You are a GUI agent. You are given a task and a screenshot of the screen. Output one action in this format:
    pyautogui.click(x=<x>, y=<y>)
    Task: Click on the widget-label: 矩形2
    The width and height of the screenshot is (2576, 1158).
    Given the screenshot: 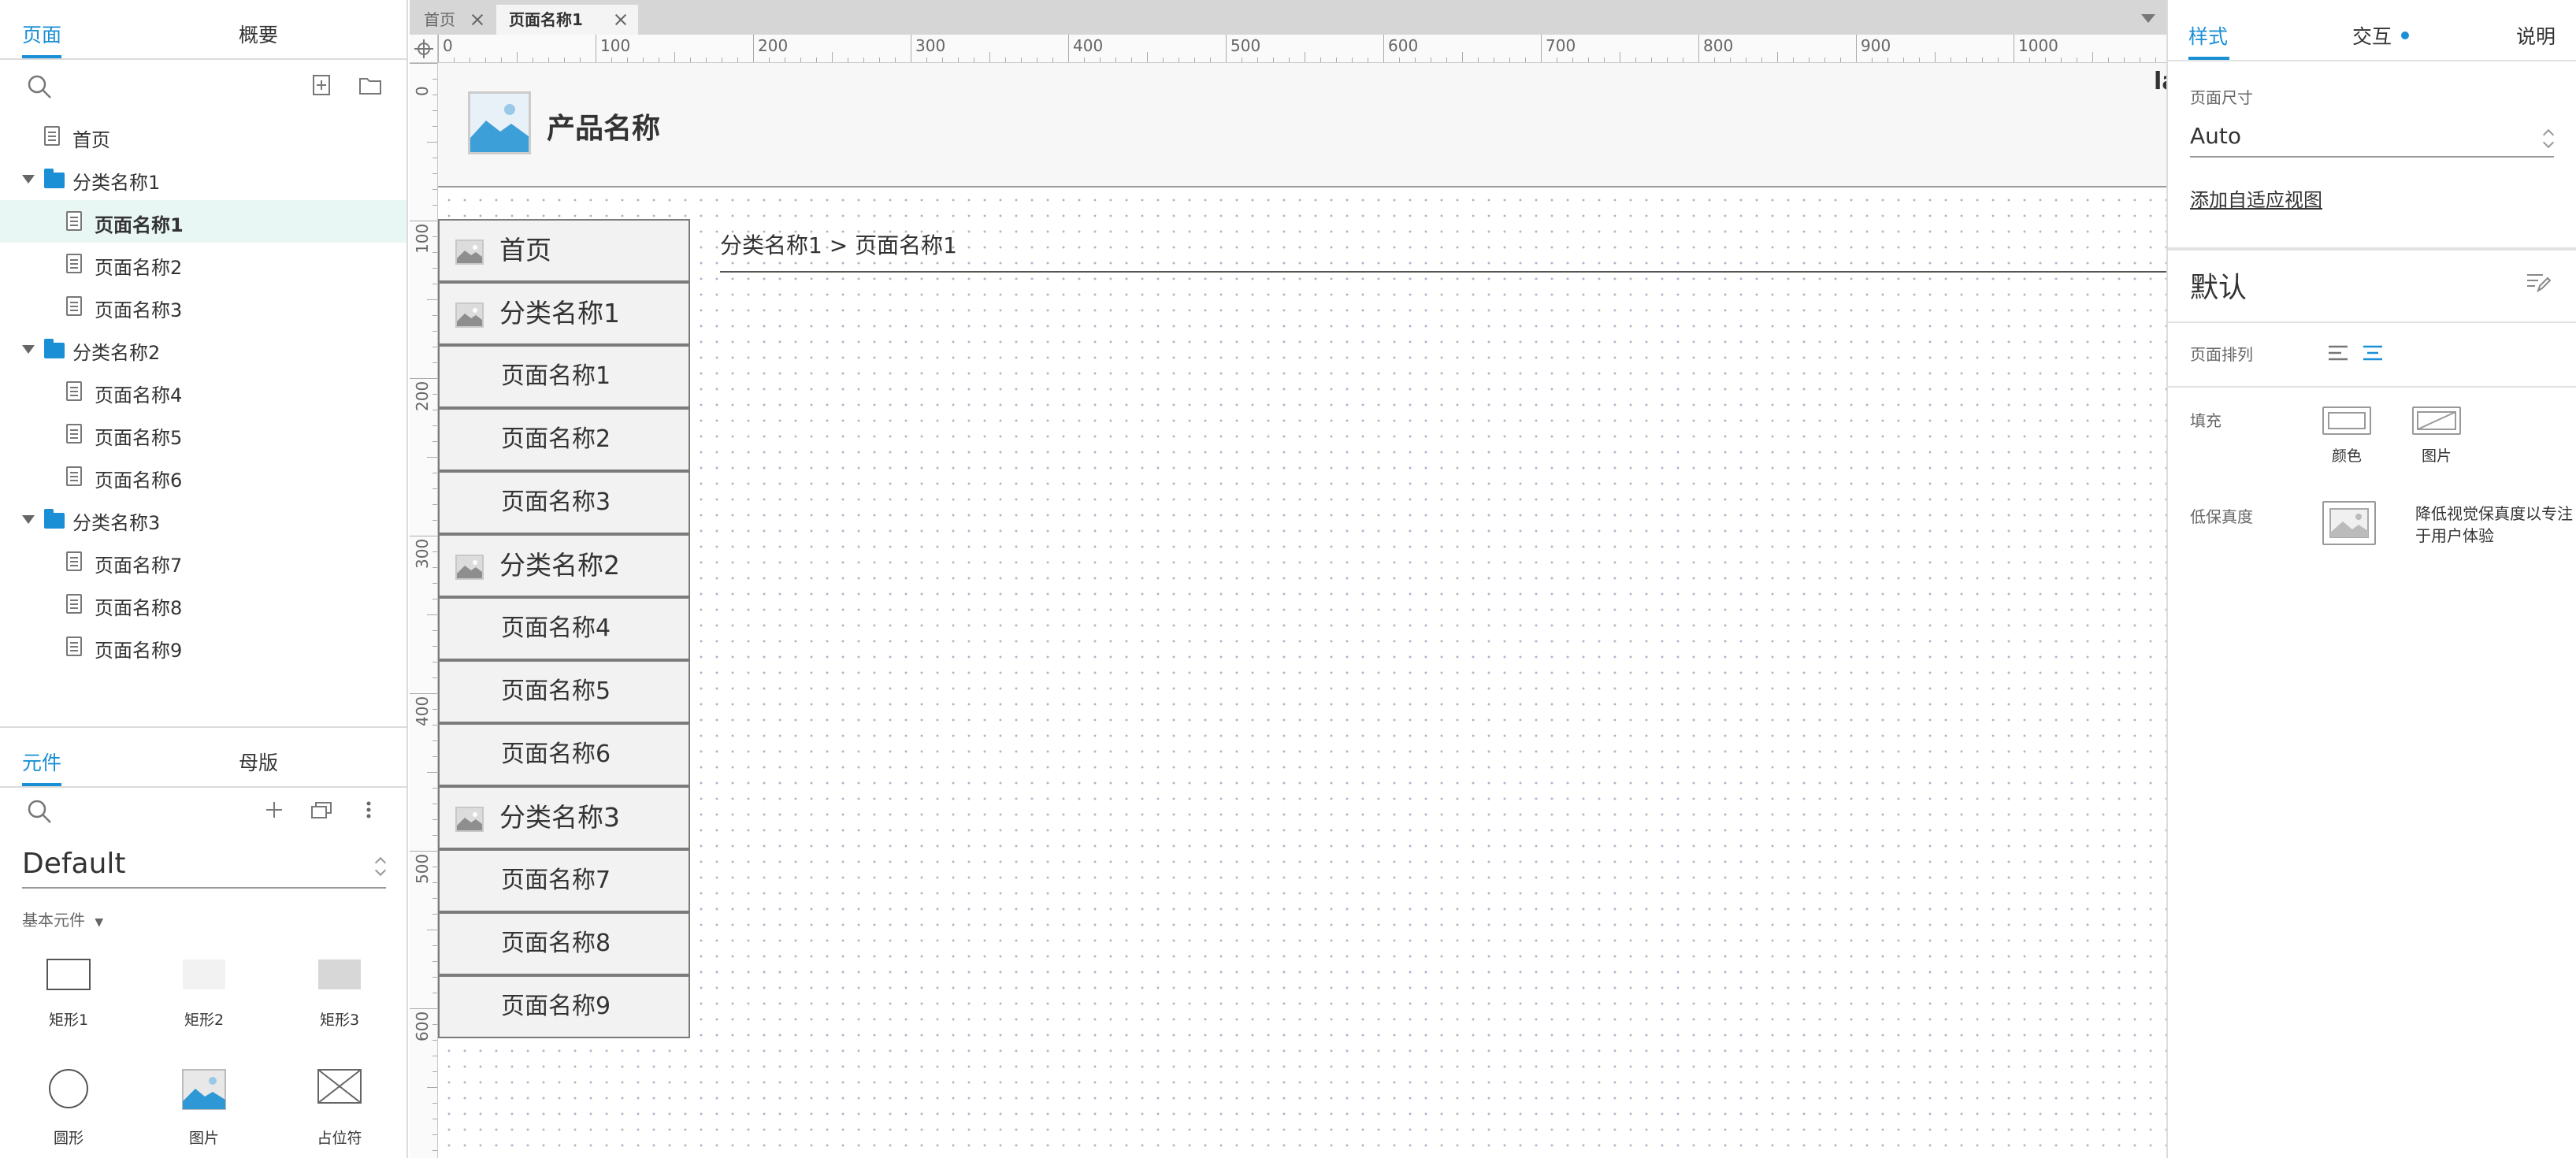 What is the action you would take?
    pyautogui.click(x=204, y=1020)
    